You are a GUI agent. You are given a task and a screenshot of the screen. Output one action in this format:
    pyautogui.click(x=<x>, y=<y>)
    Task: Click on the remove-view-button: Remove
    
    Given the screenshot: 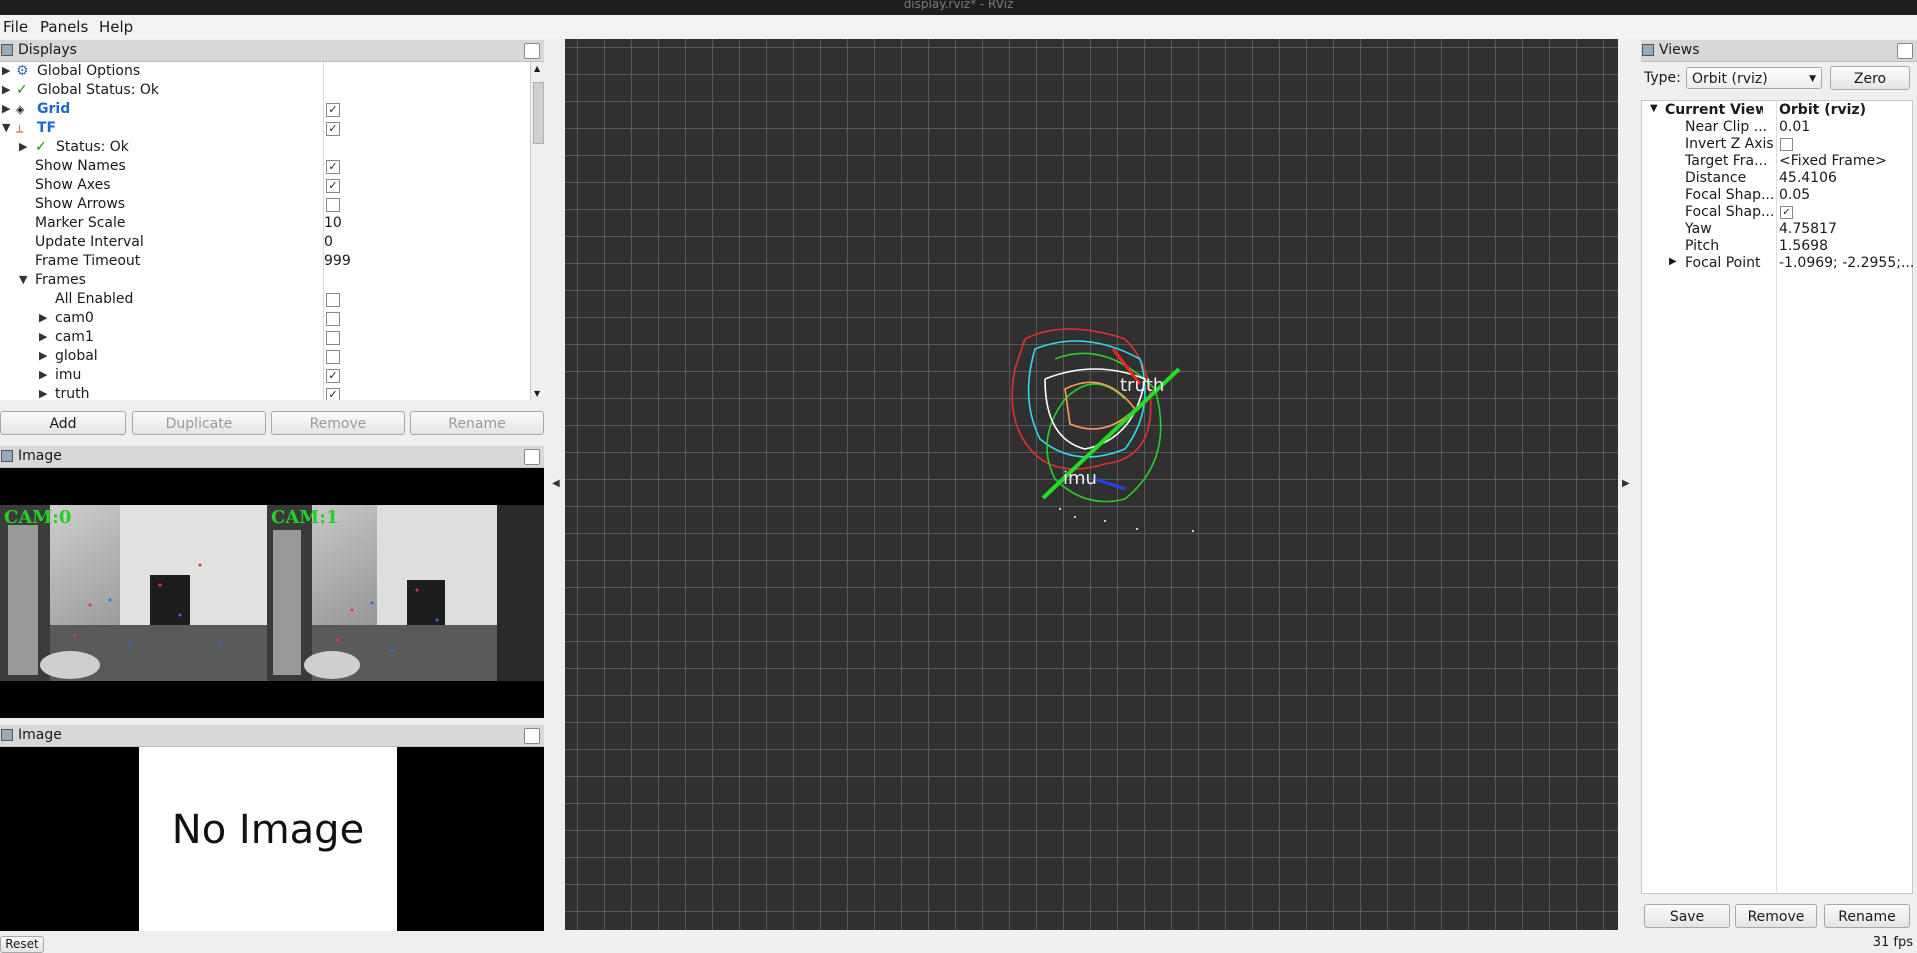 What is the action you would take?
    pyautogui.click(x=1776, y=916)
    